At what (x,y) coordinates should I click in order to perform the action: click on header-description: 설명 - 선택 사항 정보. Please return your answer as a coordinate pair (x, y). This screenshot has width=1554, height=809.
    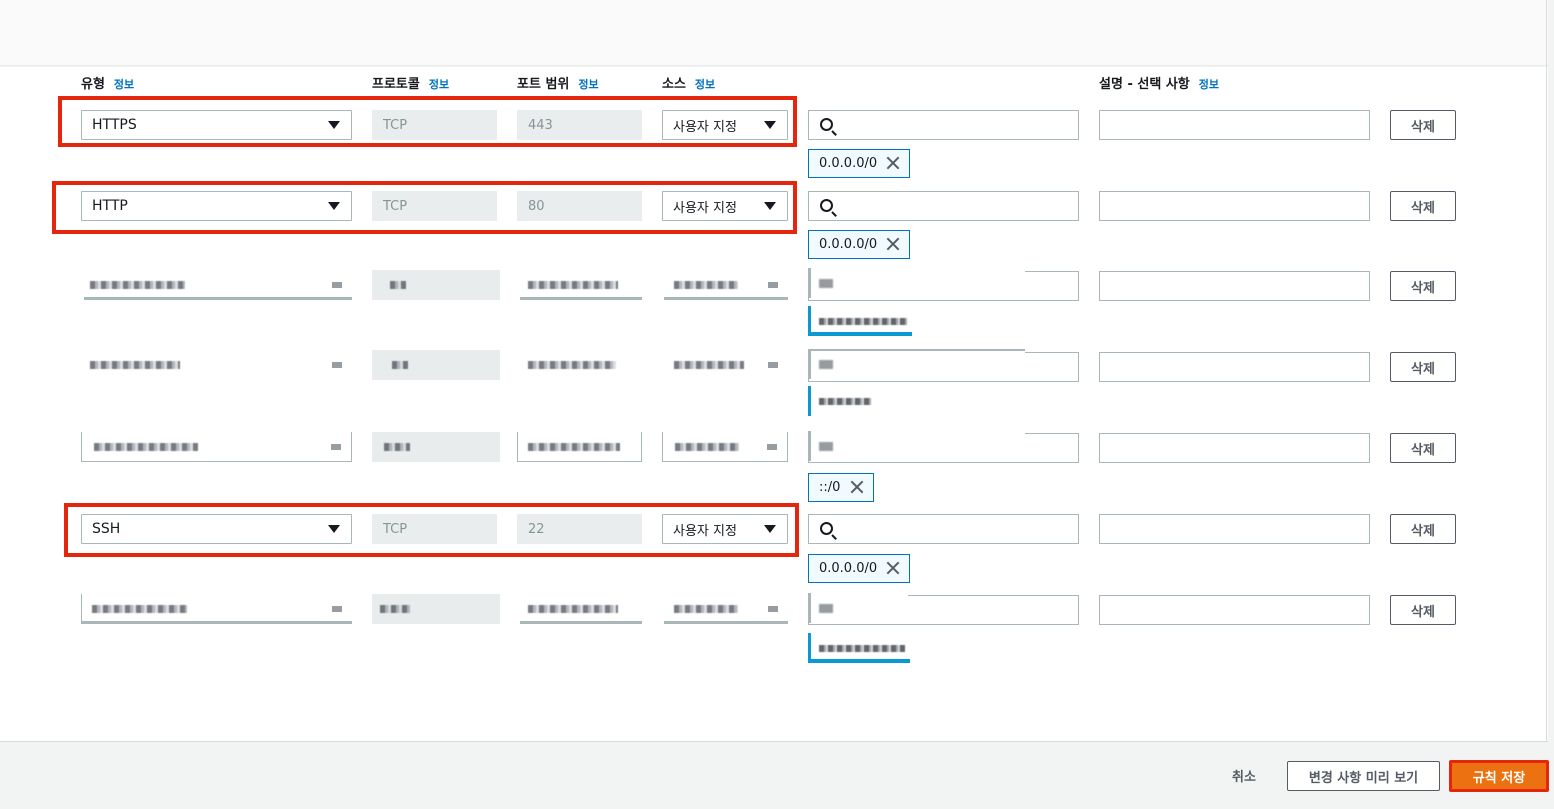
    Looking at the image, I should click on (1159, 82).